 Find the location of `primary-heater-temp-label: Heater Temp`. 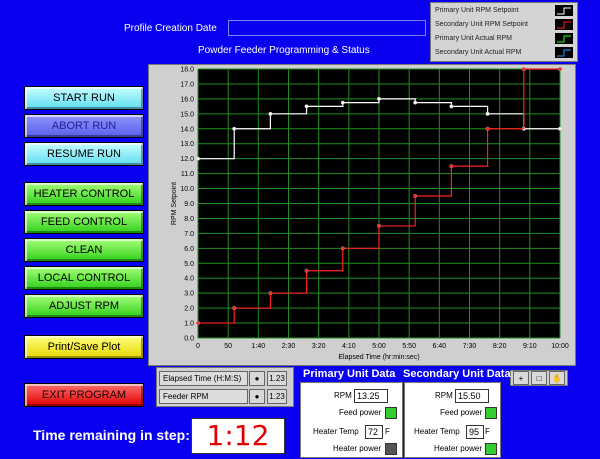

primary-heater-temp-label: Heater Temp is located at coordinates (336, 431).